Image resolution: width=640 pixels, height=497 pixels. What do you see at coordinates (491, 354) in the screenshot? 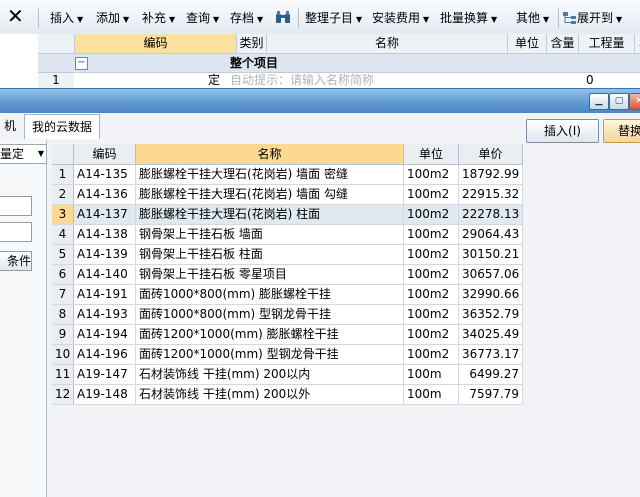
I see `row-price: 36773.17` at bounding box center [491, 354].